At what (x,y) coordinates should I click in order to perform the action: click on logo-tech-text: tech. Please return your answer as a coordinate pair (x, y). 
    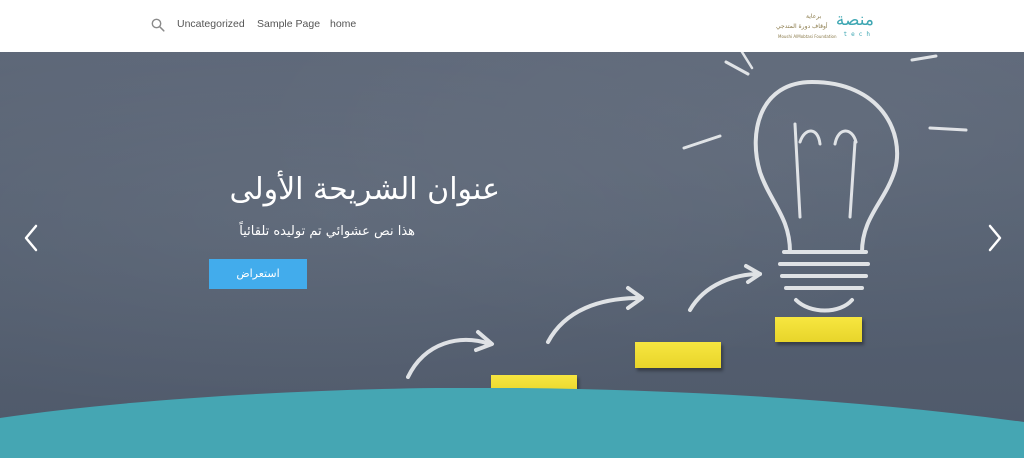
    Looking at the image, I should click on (858, 34).